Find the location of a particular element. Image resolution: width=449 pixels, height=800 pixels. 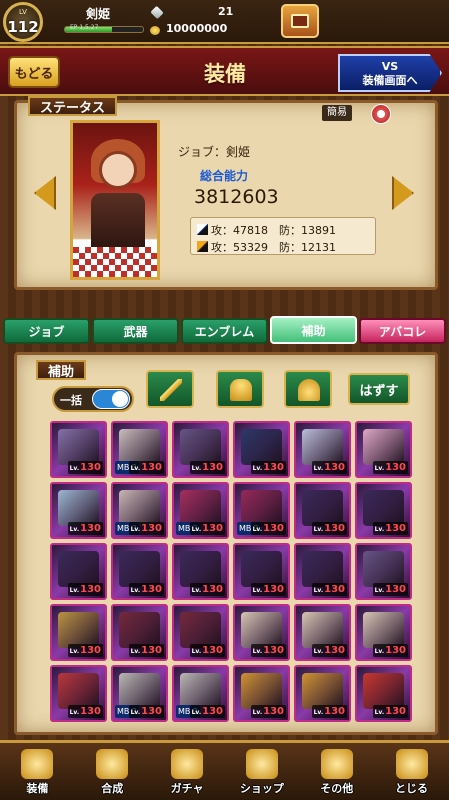

nav-gacha: ガチャ is located at coordinates (187, 771).